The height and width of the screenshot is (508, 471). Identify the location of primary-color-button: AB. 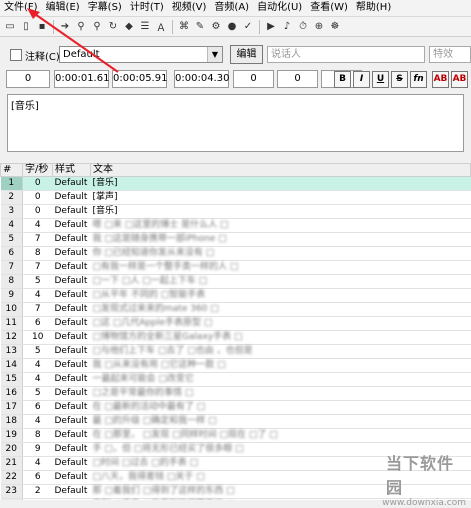
(440, 79).